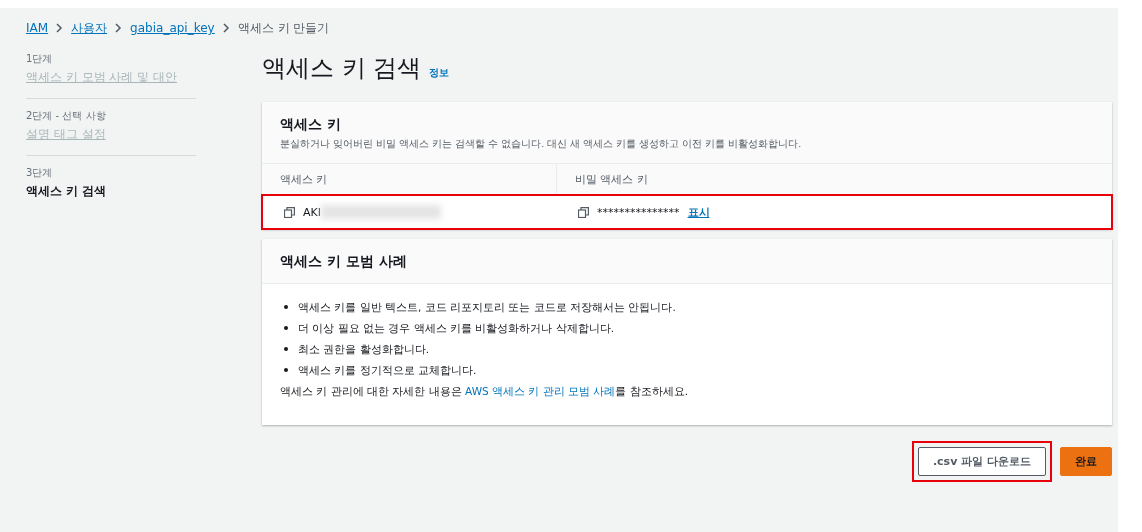 The image size is (1142, 532). Describe the element at coordinates (311, 125) in the screenshot. I see `card-title: 액세스 키` at that location.